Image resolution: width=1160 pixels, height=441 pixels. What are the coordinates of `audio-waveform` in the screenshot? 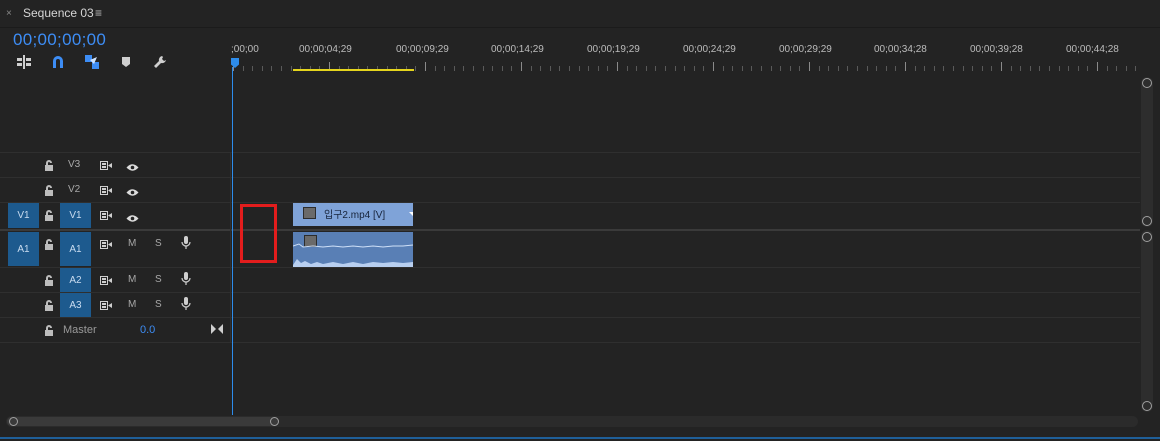 It's located at (353, 255).